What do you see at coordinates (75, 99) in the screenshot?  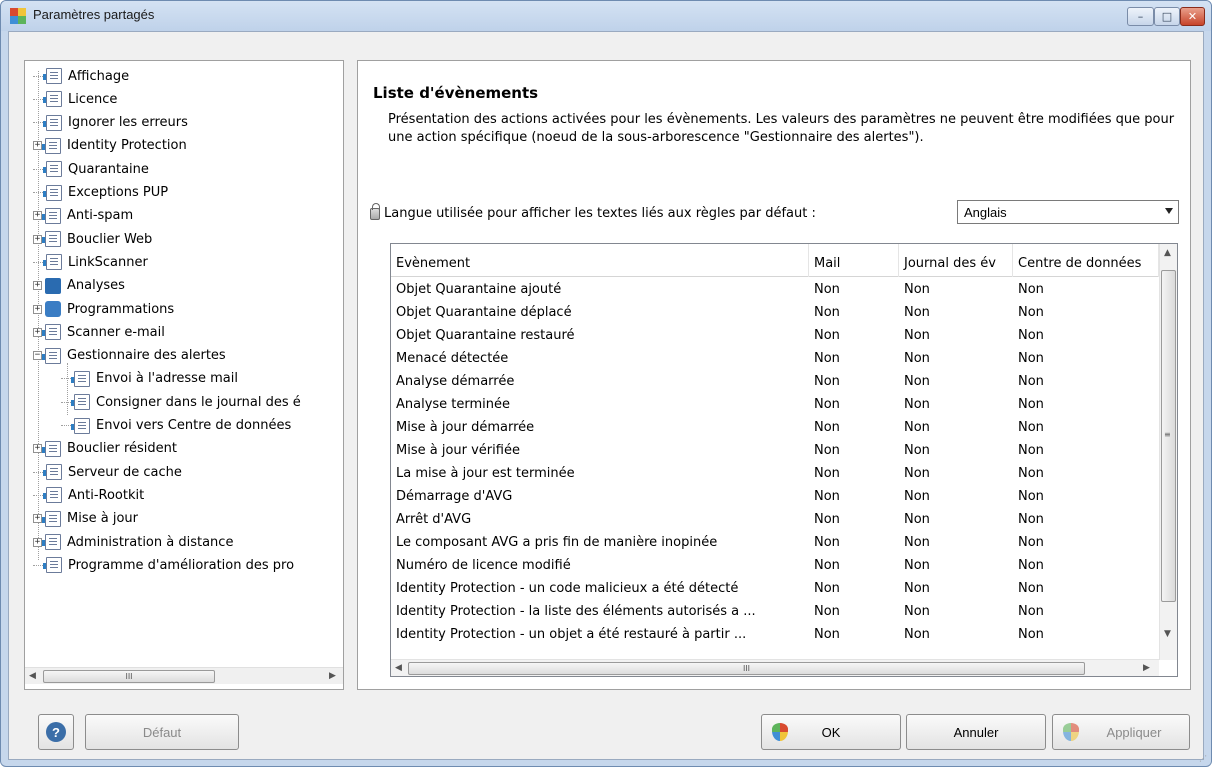 I see `tree-item: Licence` at bounding box center [75, 99].